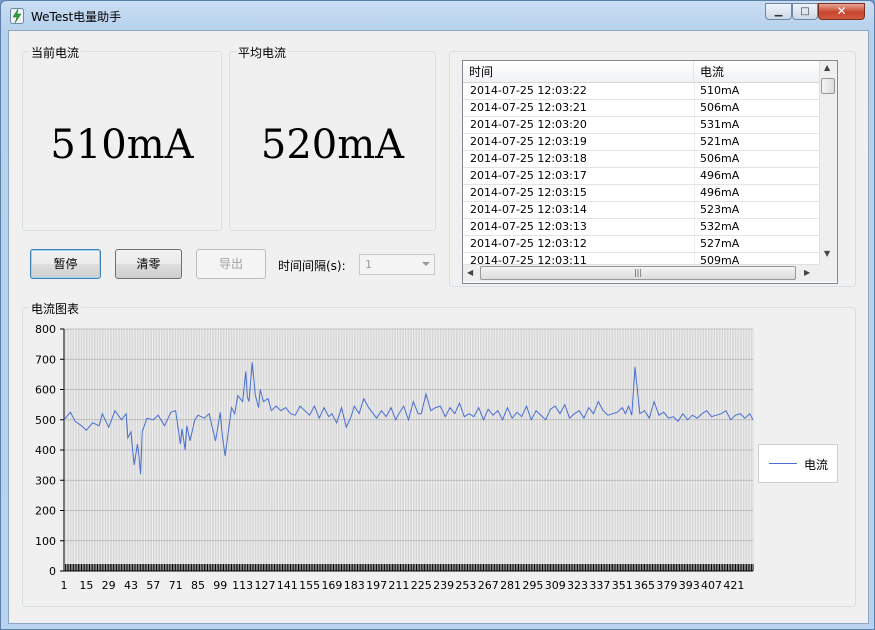 Image resolution: width=875 pixels, height=630 pixels. What do you see at coordinates (437, 15) in the screenshot?
I see `title-bar: WeTest电量助手 ▁ □ ✕` at bounding box center [437, 15].